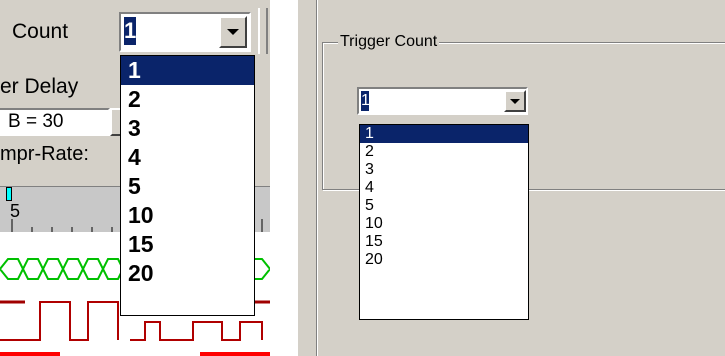 This screenshot has width=725, height=356. I want to click on count-combobox: 1, so click(185, 32).